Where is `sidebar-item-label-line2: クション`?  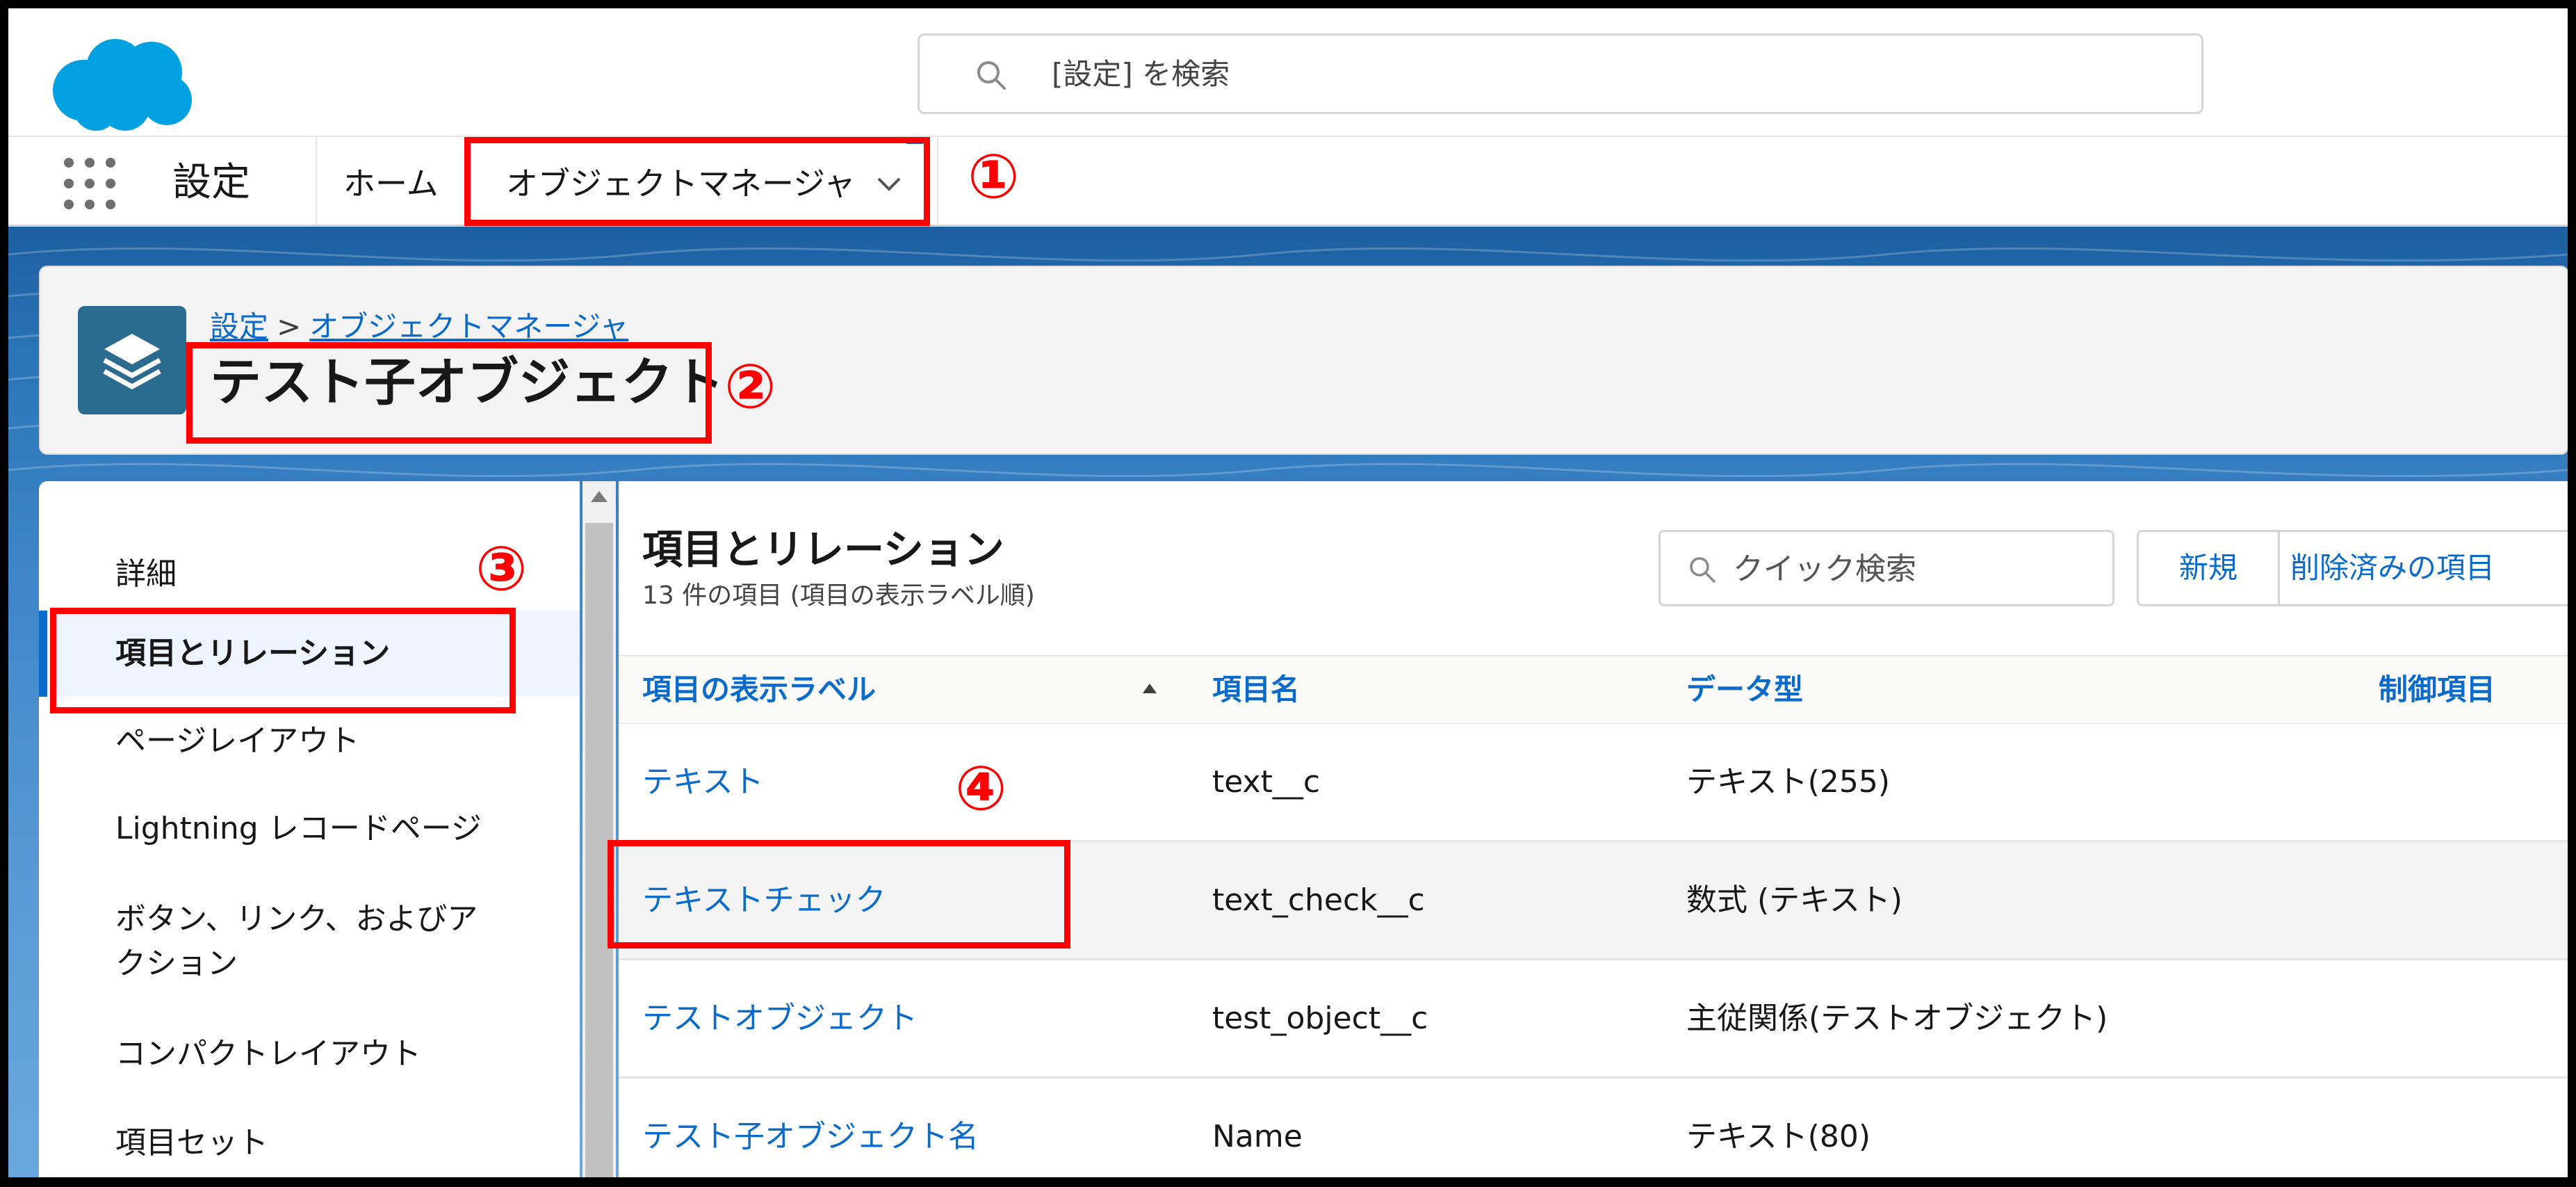 sidebar-item-label-line2: クション is located at coordinates (176, 963).